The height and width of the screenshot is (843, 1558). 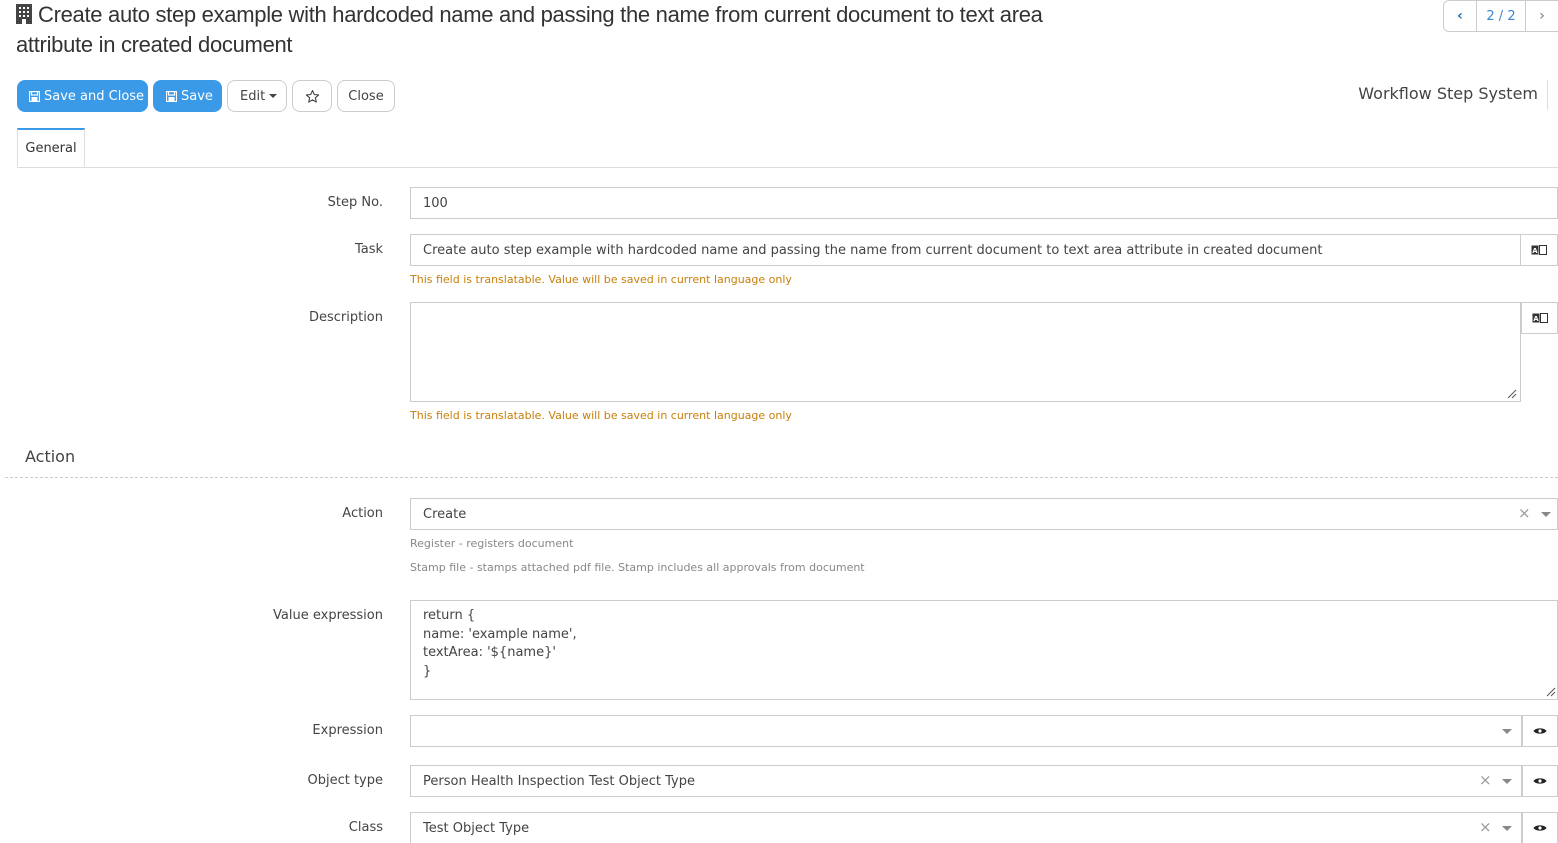 I want to click on view-expression-button, so click(x=1540, y=731).